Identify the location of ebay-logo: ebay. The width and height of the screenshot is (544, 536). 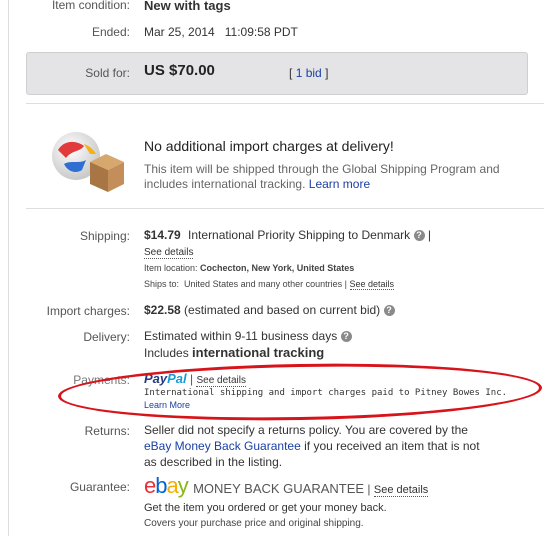
(166, 485).